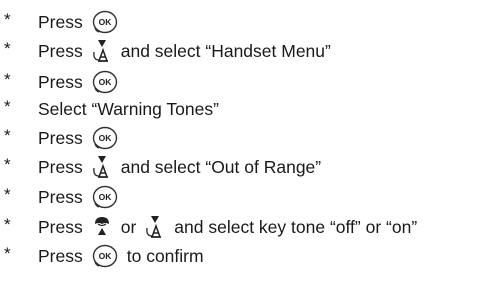 This screenshot has width=482, height=293. I want to click on step-text-fragment: and select “Handset Menu”, so click(225, 50).